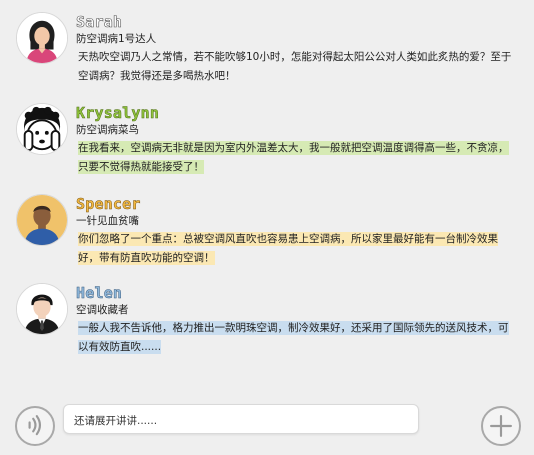 The width and height of the screenshot is (534, 455). What do you see at coordinates (108, 204) in the screenshot?
I see `sender-name: Spencer` at bounding box center [108, 204].